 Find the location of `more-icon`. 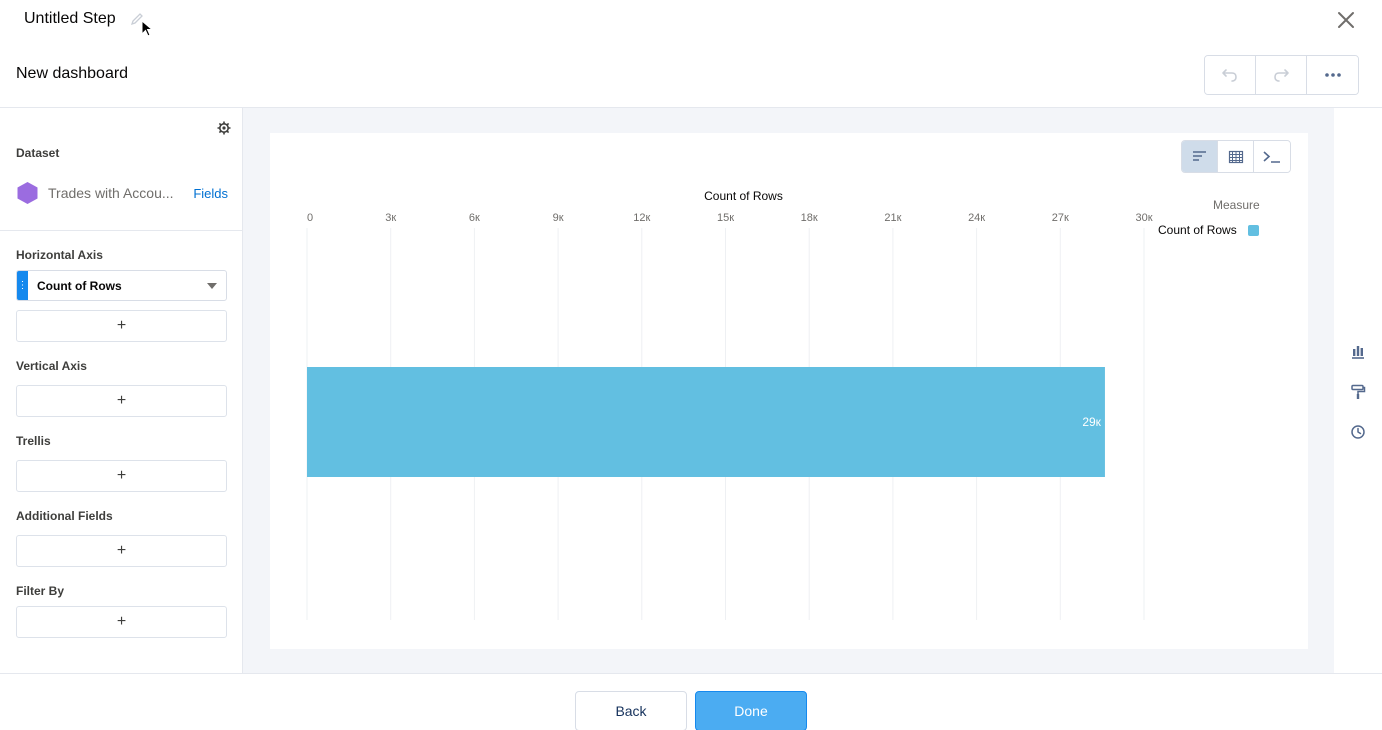

more-icon is located at coordinates (1332, 75).